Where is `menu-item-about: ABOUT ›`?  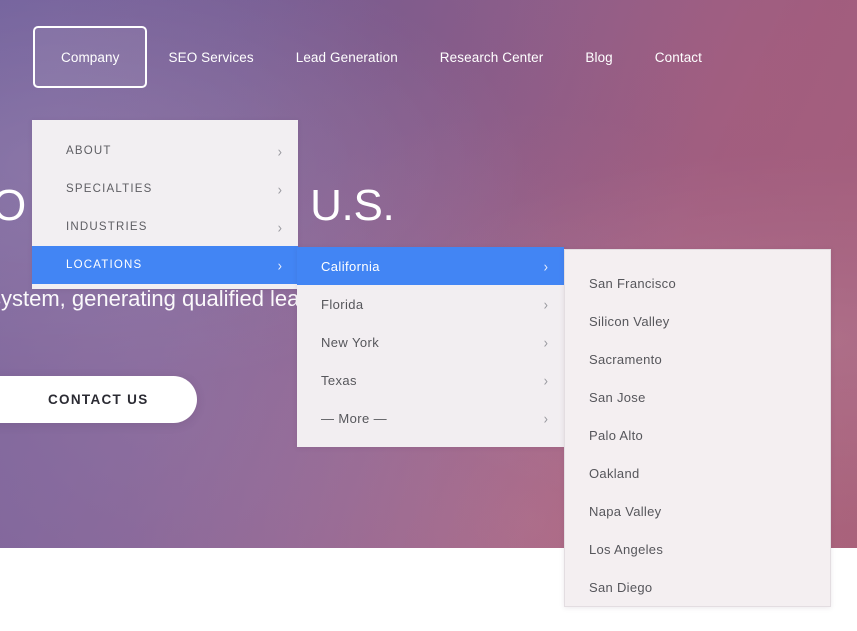 menu-item-about: ABOUT › is located at coordinates (165, 151).